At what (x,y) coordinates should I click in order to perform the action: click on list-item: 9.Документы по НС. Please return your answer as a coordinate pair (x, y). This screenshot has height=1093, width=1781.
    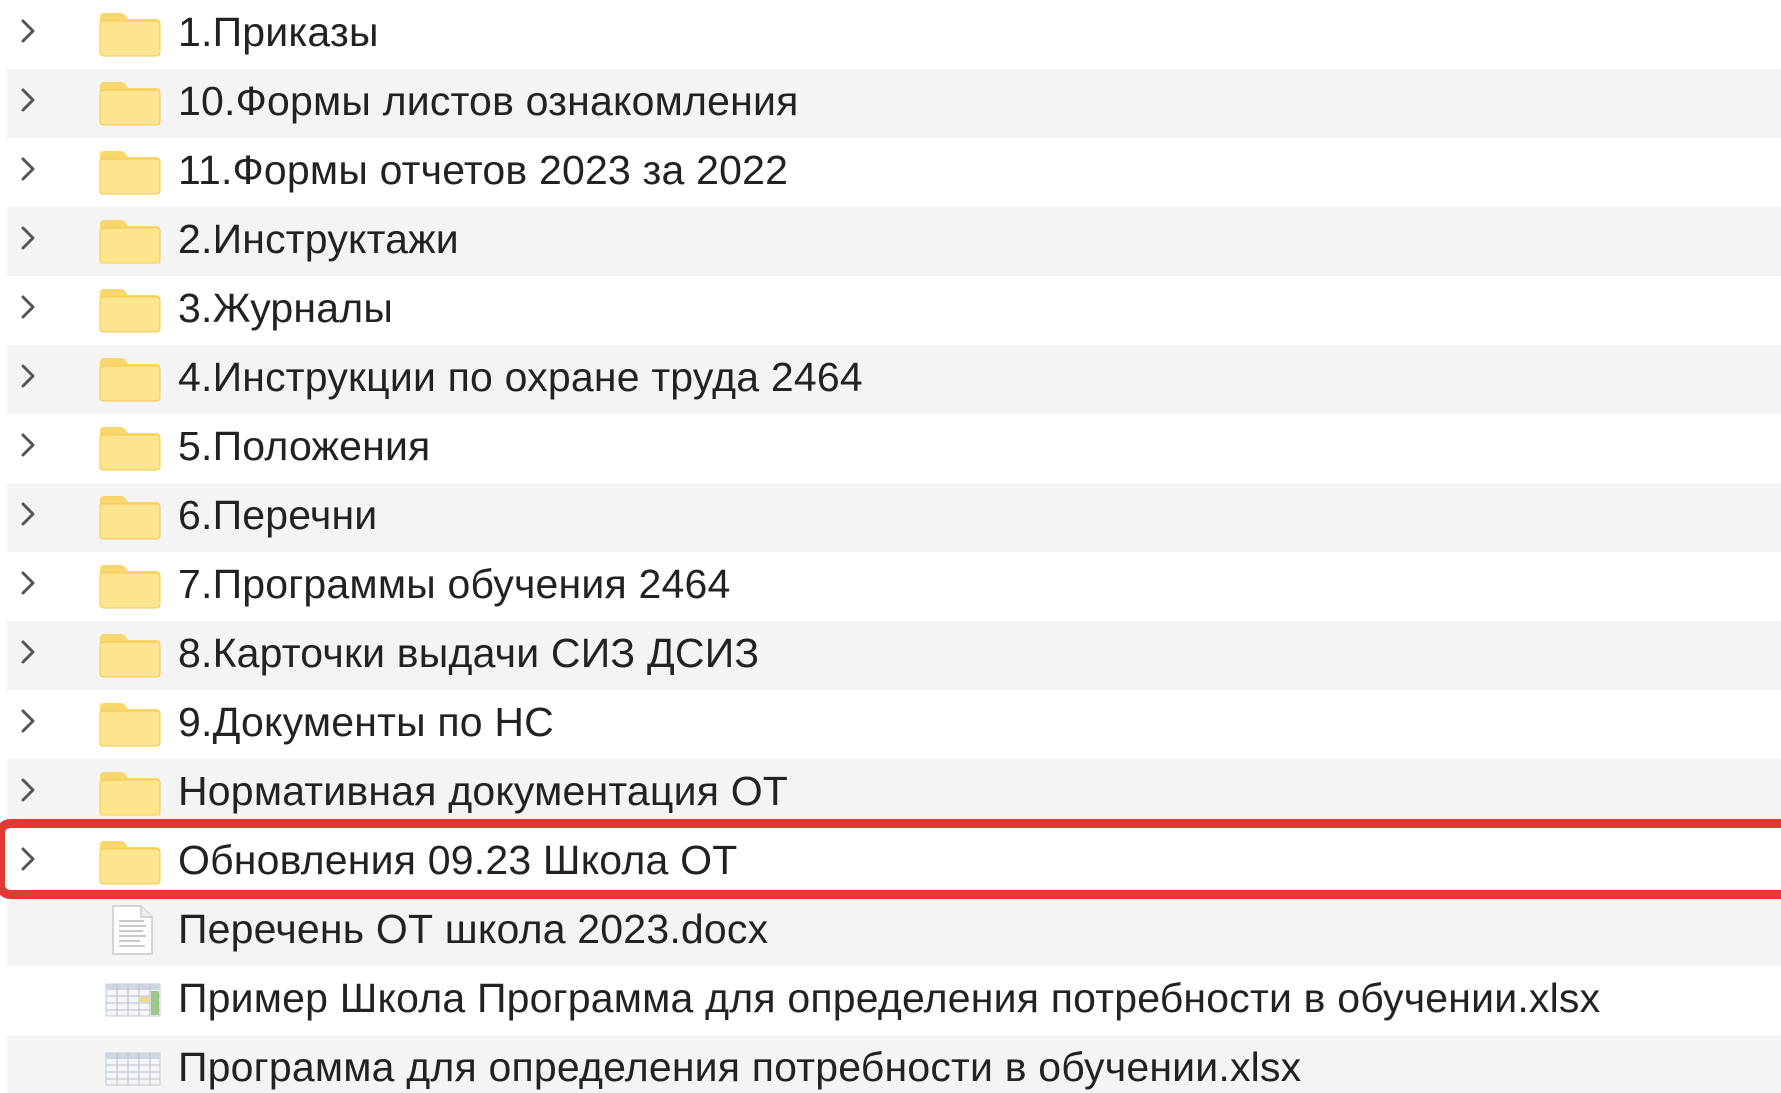
    Looking at the image, I should click on (894, 724).